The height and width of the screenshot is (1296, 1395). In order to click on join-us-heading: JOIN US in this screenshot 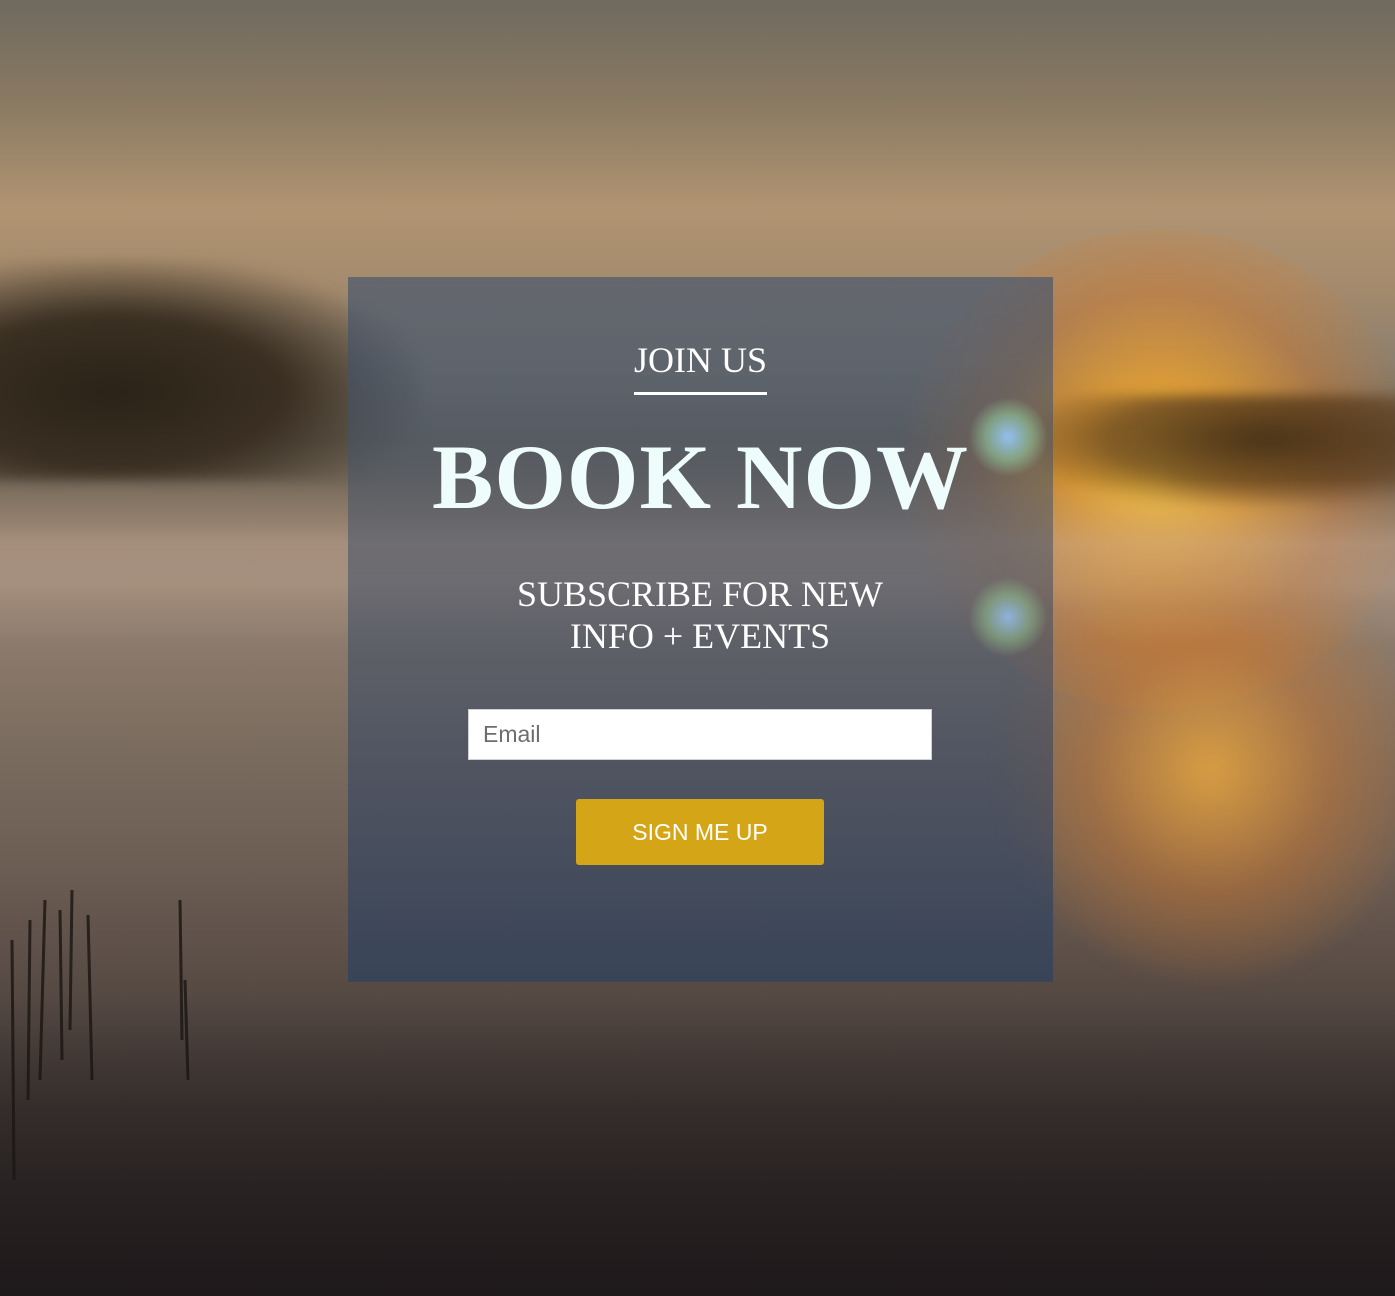, I will do `click(700, 367)`.